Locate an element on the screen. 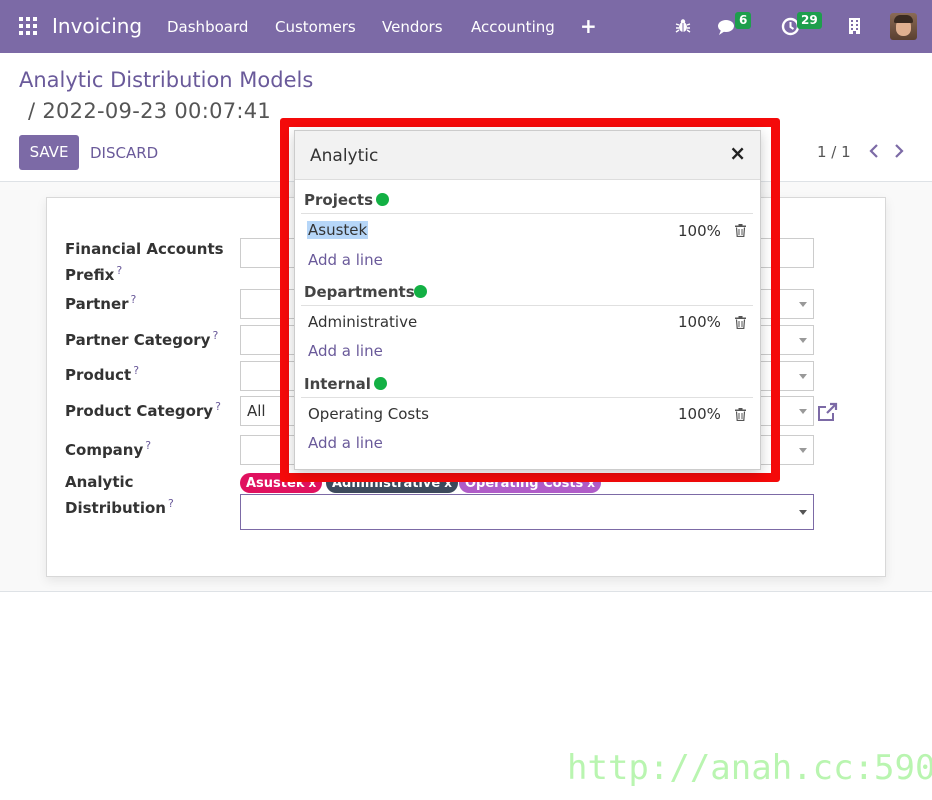 This screenshot has height=800, width=932. popup-title: Analytic is located at coordinates (344, 156).